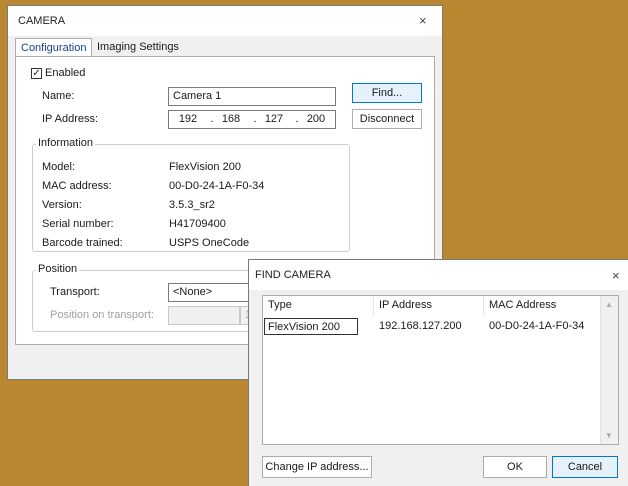 Image resolution: width=628 pixels, height=486 pixels. What do you see at coordinates (316, 119) in the screenshot?
I see `ip-octet-4: 200` at bounding box center [316, 119].